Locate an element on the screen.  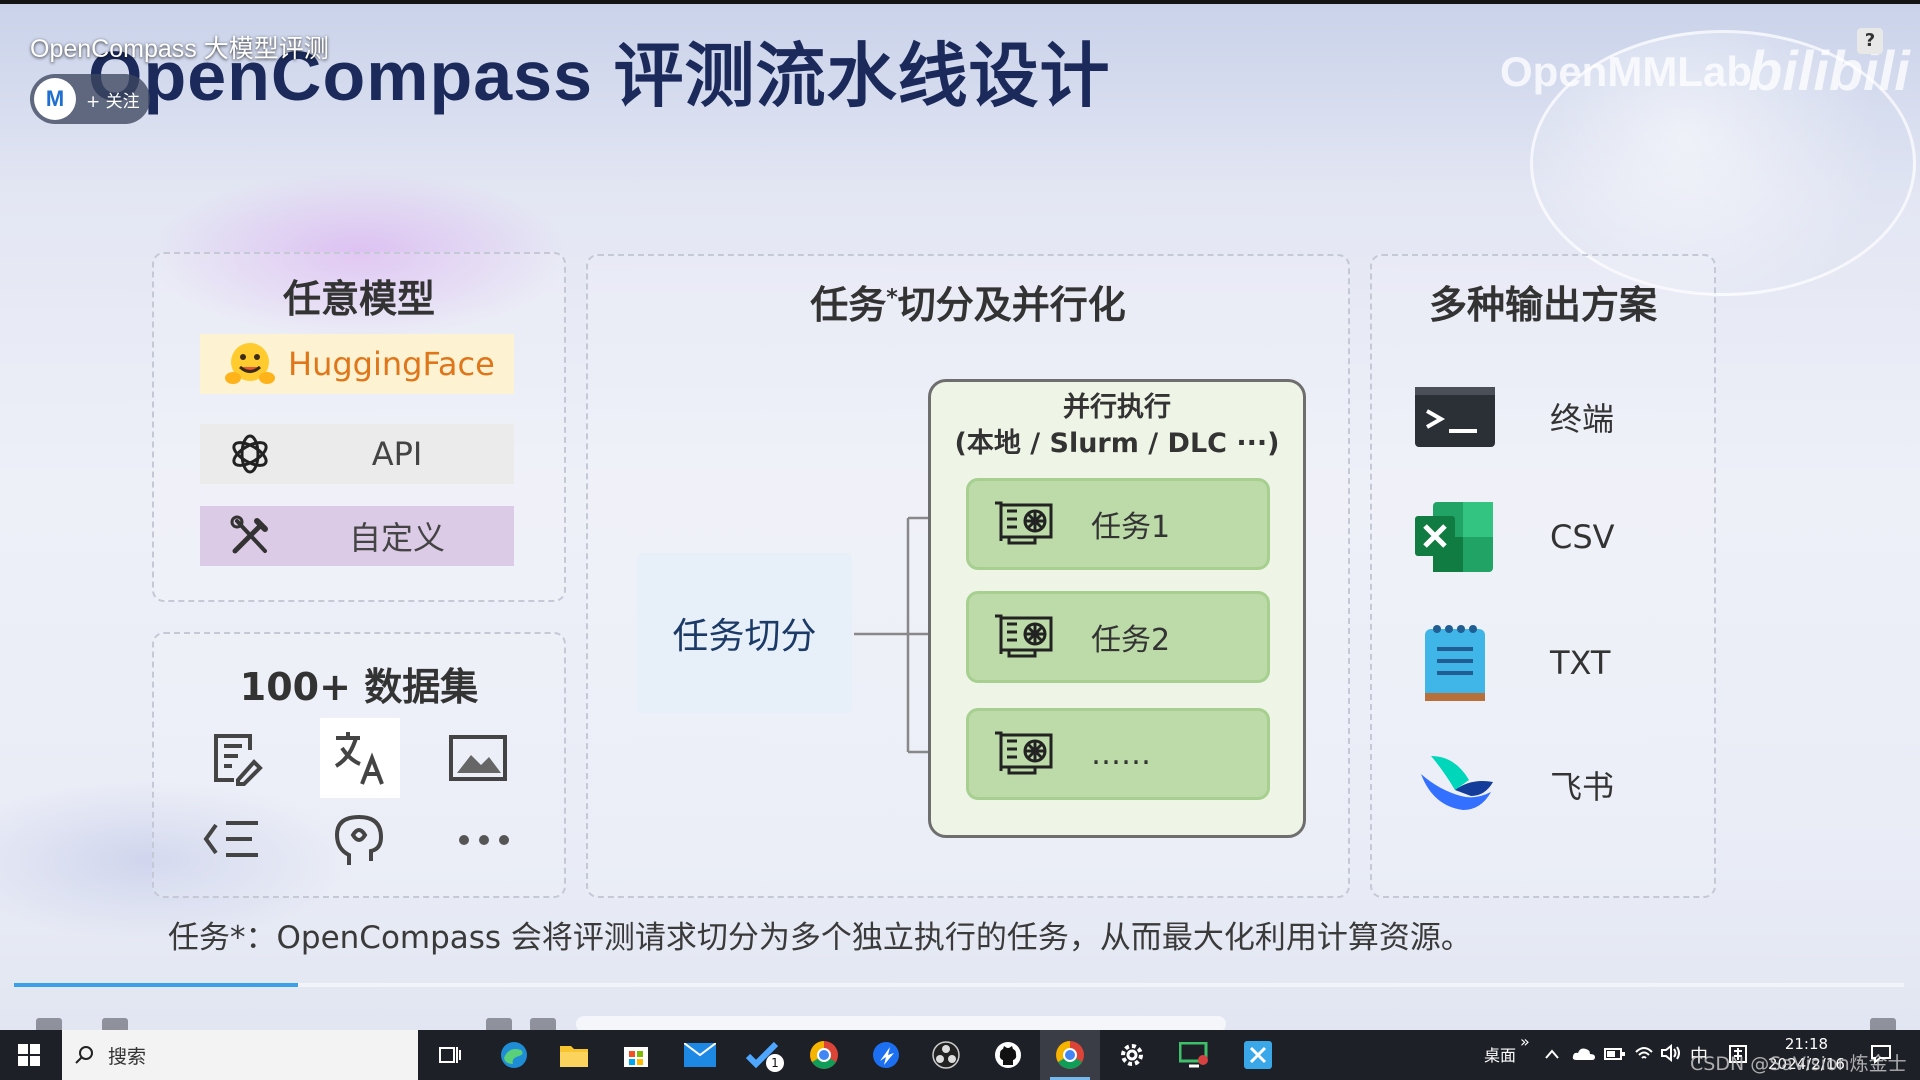
model-label: HuggingFace is located at coordinates (391, 364).